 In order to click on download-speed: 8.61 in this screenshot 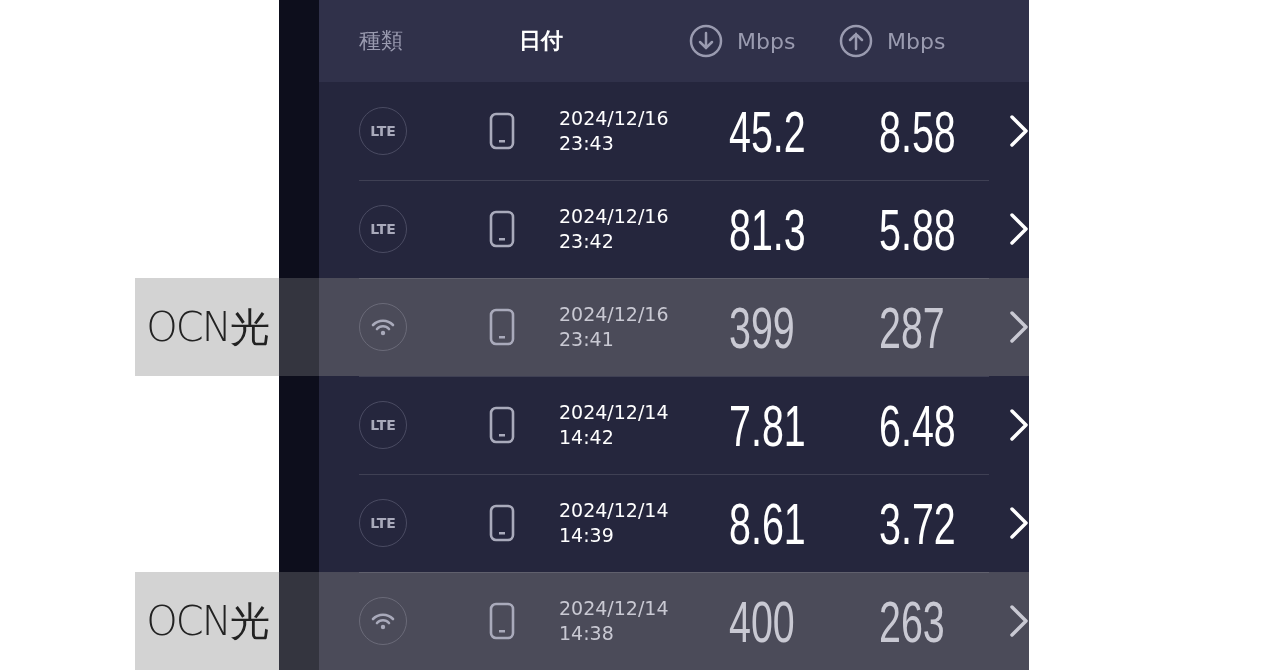, I will do `click(767, 523)`.